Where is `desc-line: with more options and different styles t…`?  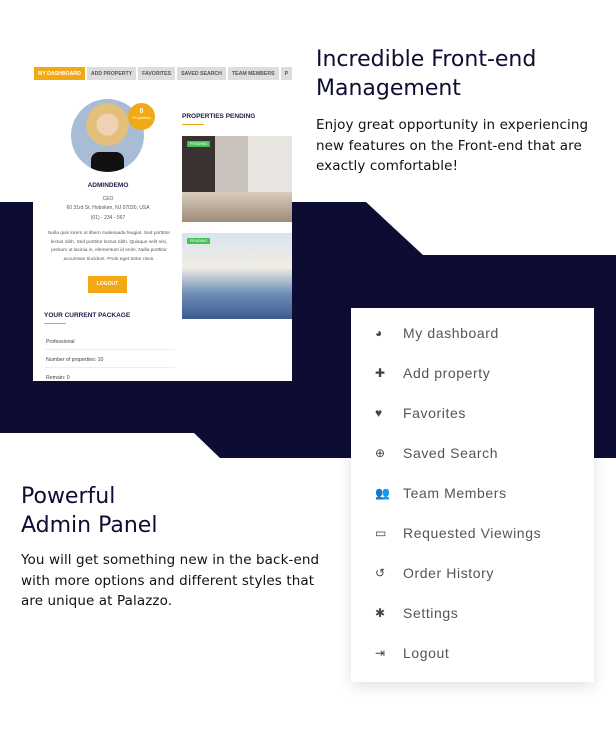
desc-line: with more options and different styles t… is located at coordinates (168, 580).